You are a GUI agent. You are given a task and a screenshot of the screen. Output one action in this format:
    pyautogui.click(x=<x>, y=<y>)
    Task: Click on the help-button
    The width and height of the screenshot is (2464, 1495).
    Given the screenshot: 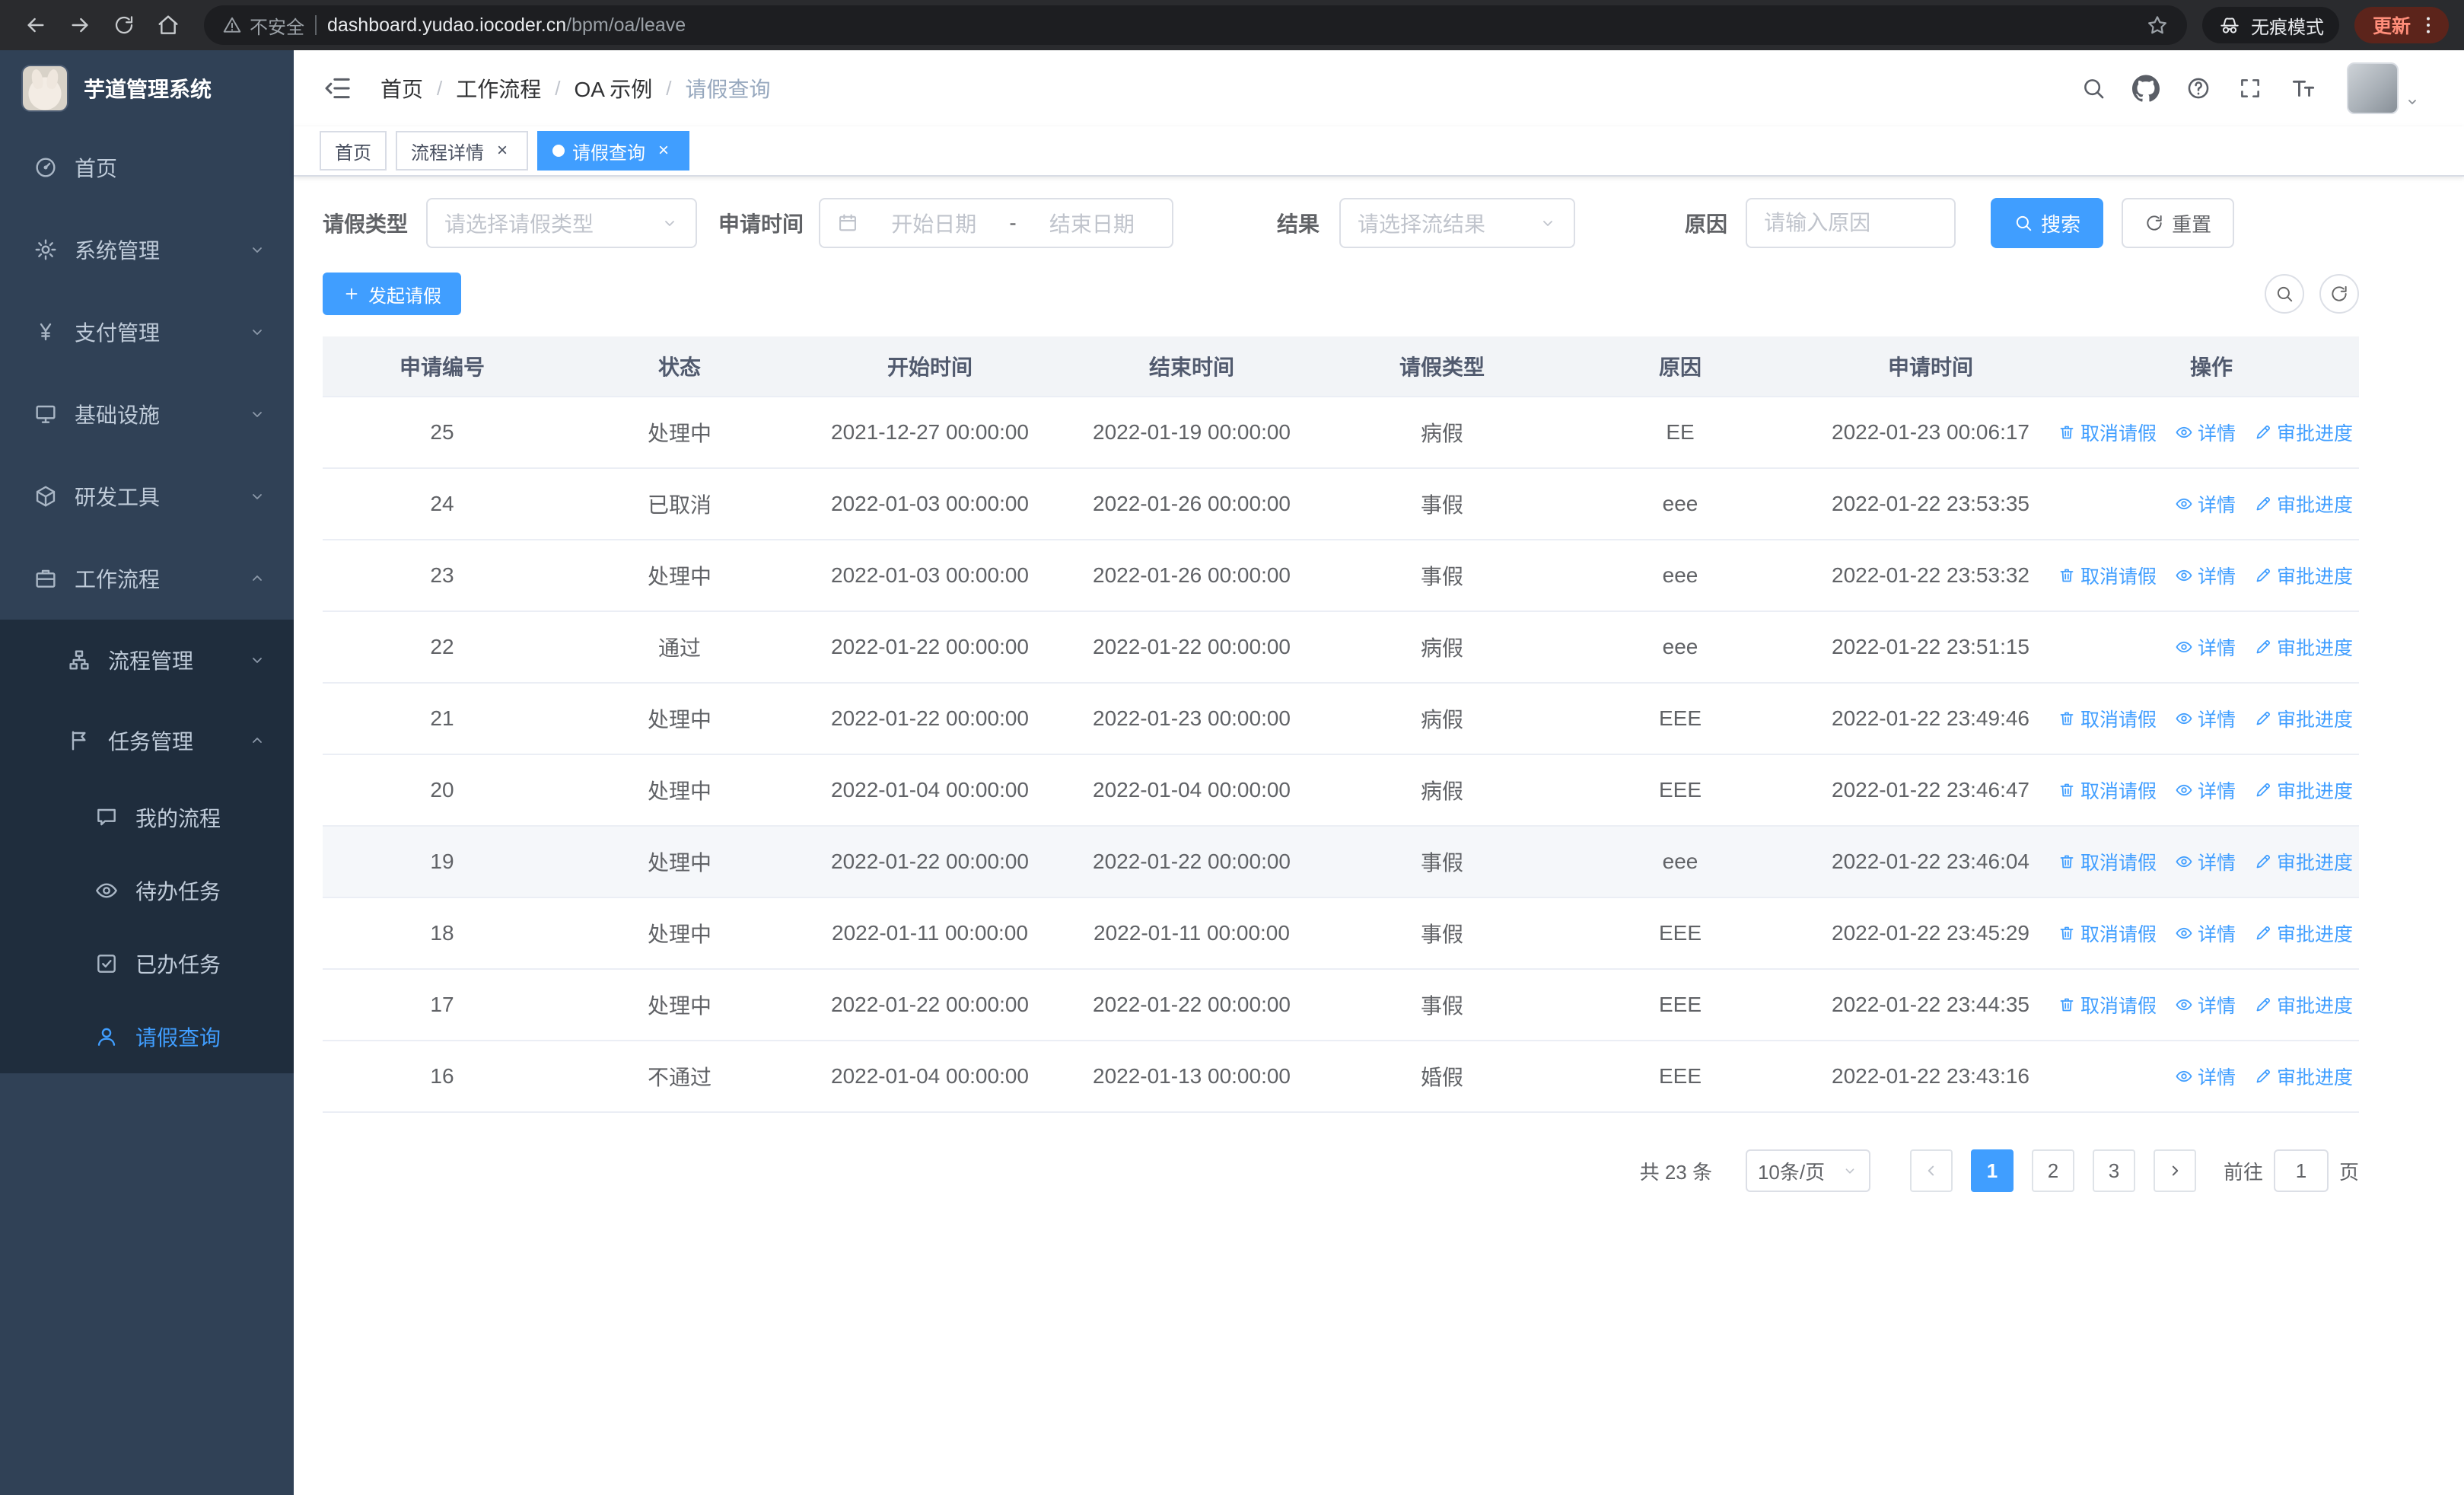 What is the action you would take?
    pyautogui.click(x=2198, y=88)
    